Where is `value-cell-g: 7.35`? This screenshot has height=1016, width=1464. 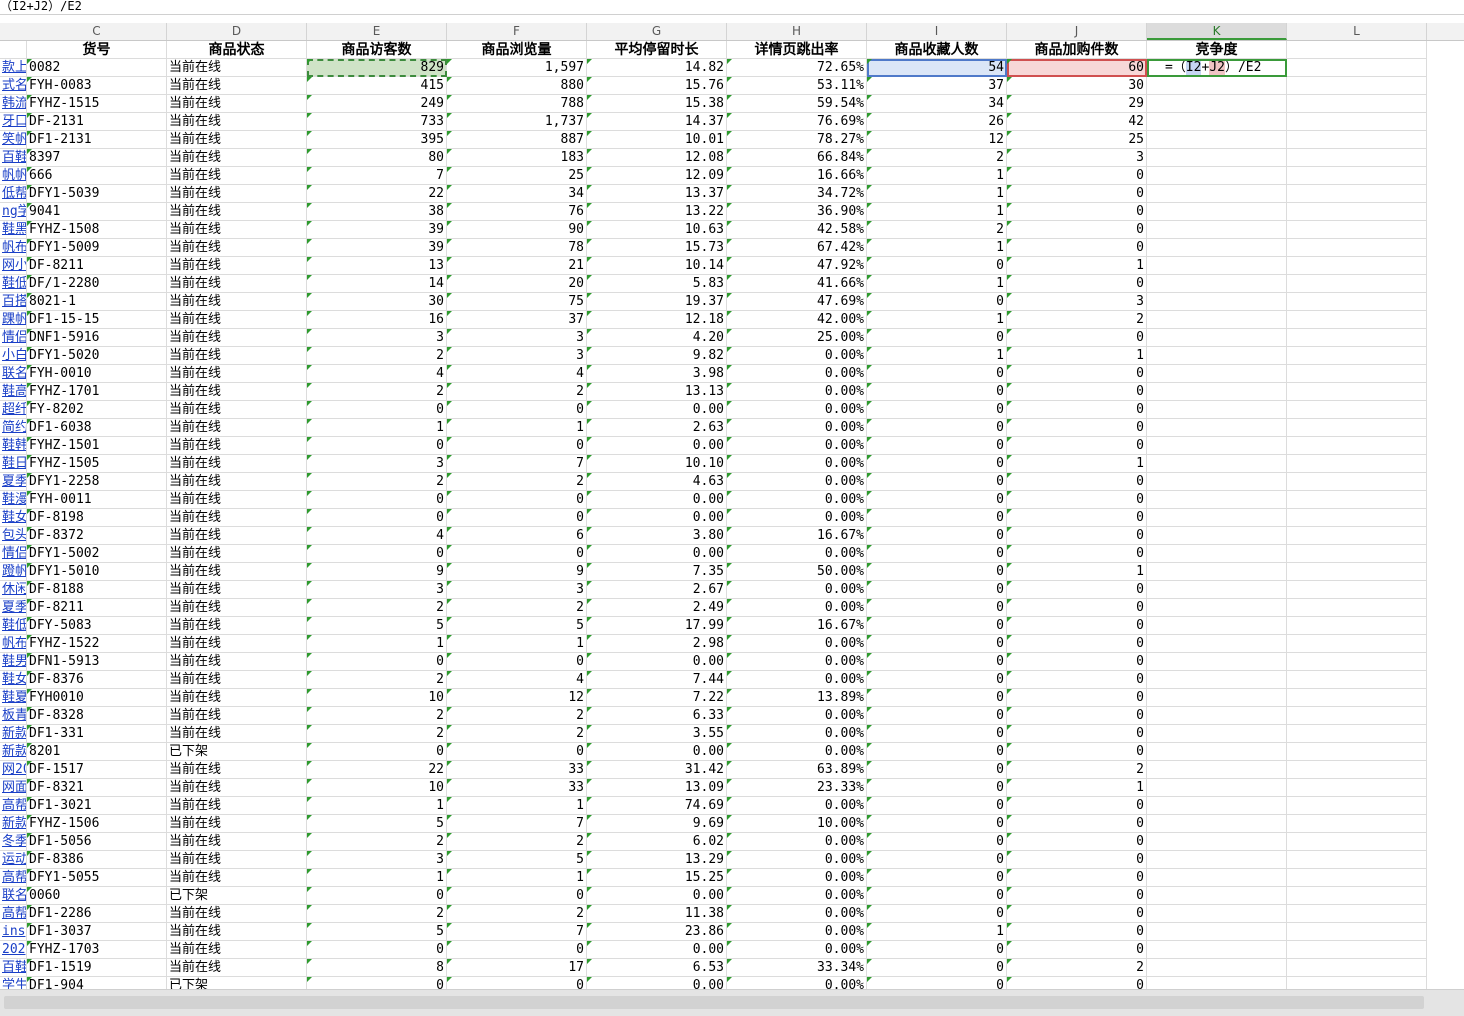
value-cell-g: 7.35 is located at coordinates (657, 572).